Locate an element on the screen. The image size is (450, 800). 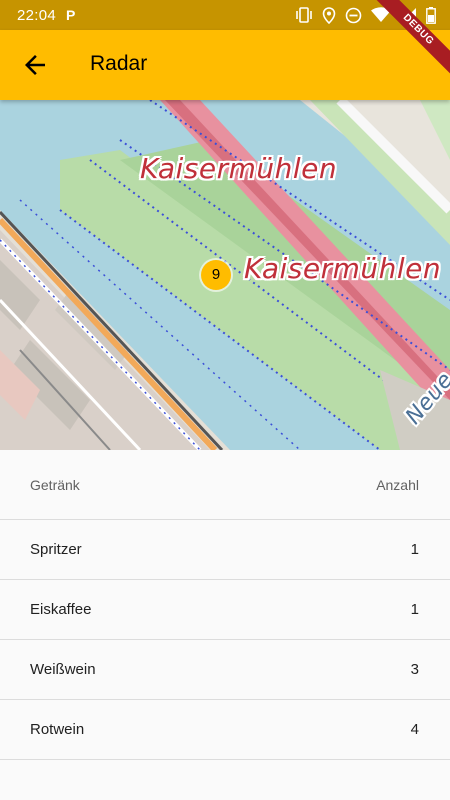
page-title: Radar is located at coordinates (119, 63).